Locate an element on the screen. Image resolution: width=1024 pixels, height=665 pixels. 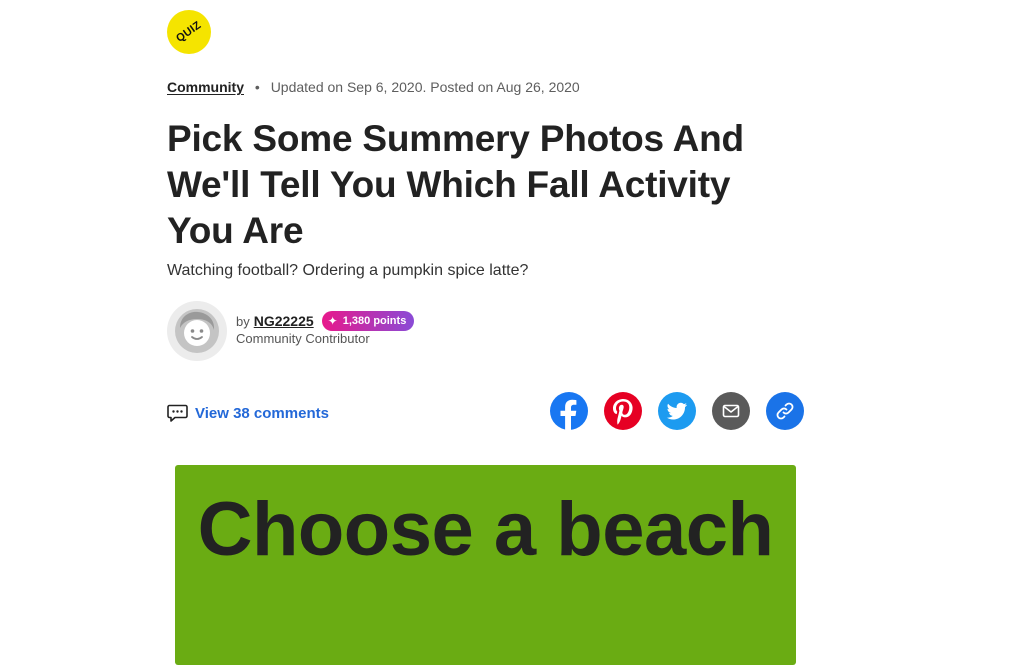
share-twitter-button is located at coordinates (677, 411).